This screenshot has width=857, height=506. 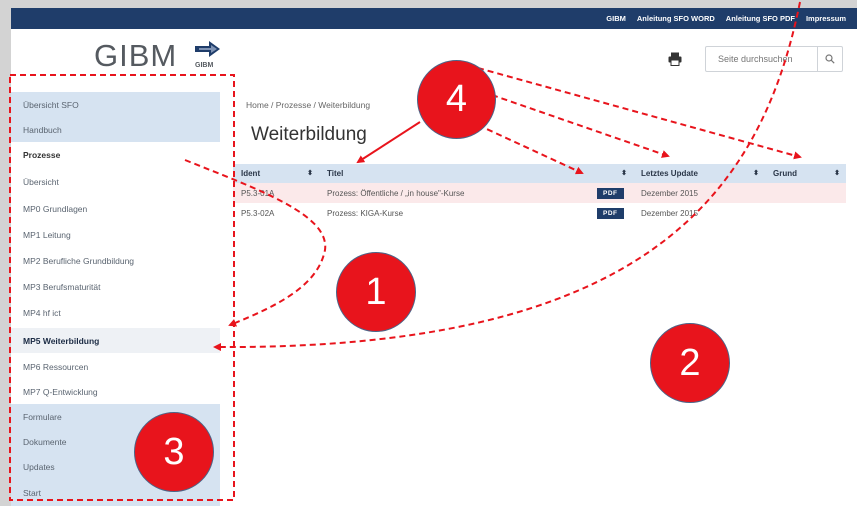 What do you see at coordinates (115, 154) in the screenshot?
I see `sidebar-item-prozesse: Prozesse` at bounding box center [115, 154].